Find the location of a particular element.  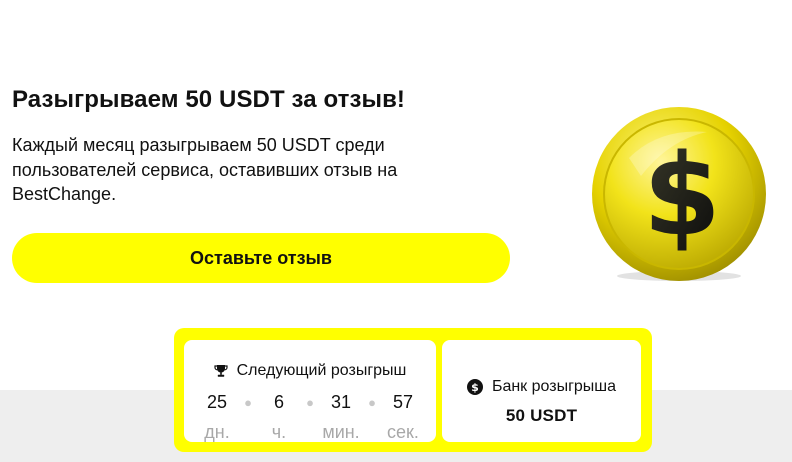

dollar-coin-icon: $ is located at coordinates (474, 387).